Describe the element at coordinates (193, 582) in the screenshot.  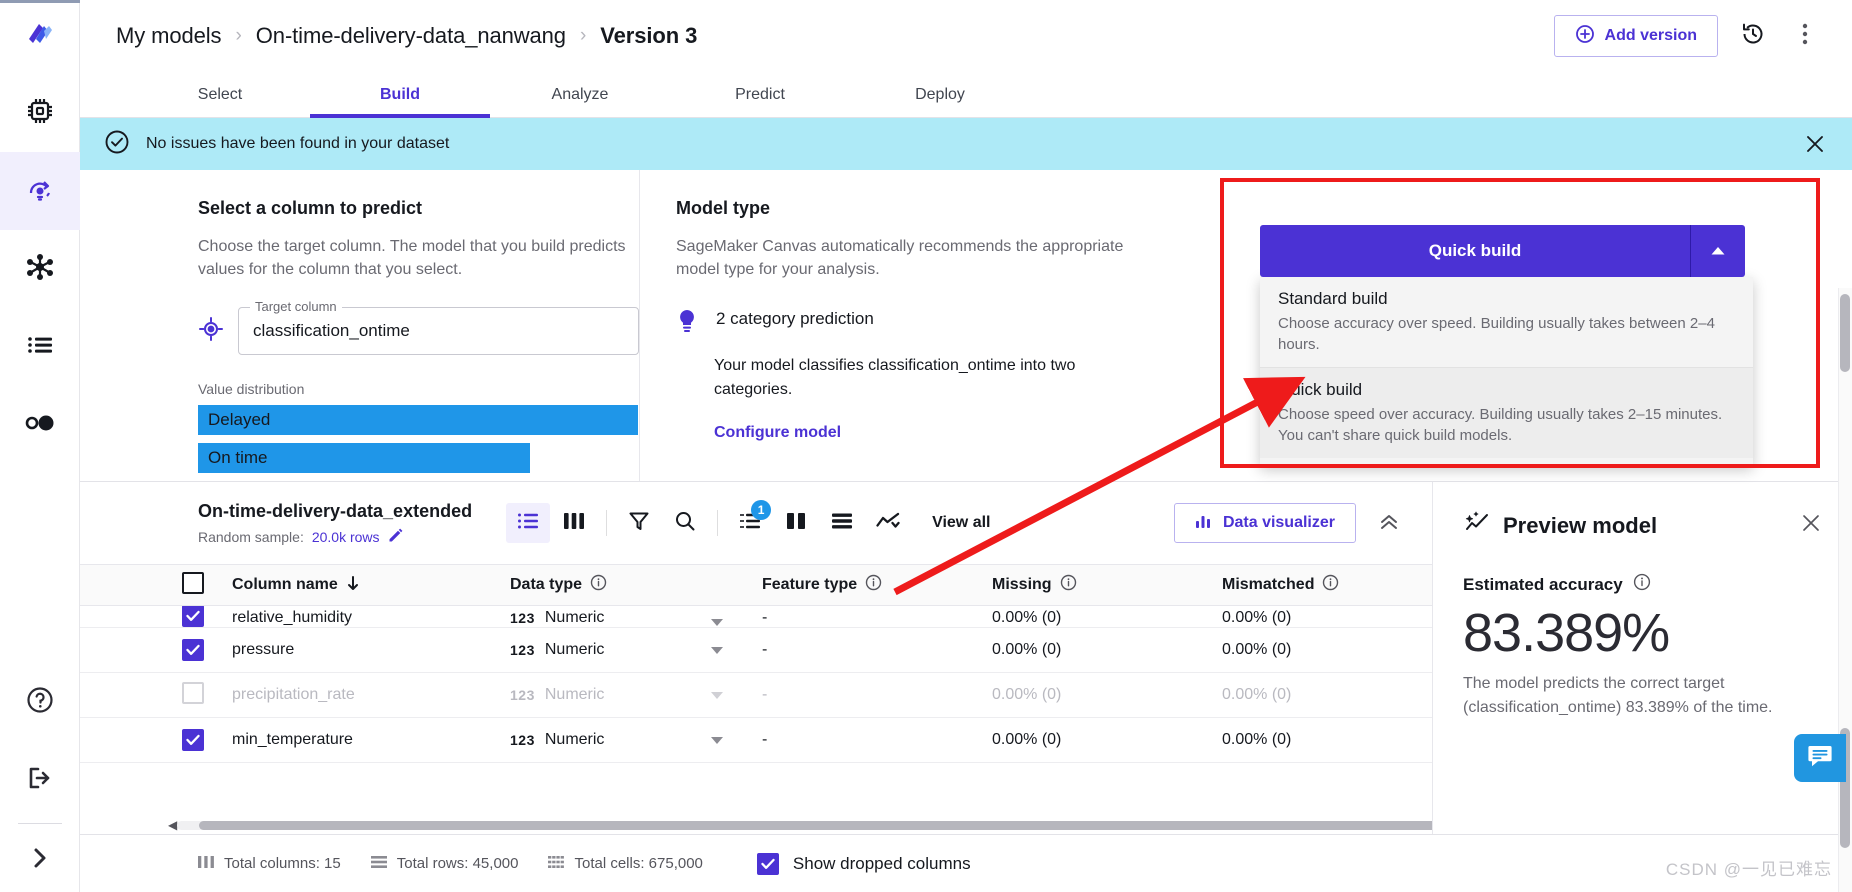
I see `select-all-checkbox` at that location.